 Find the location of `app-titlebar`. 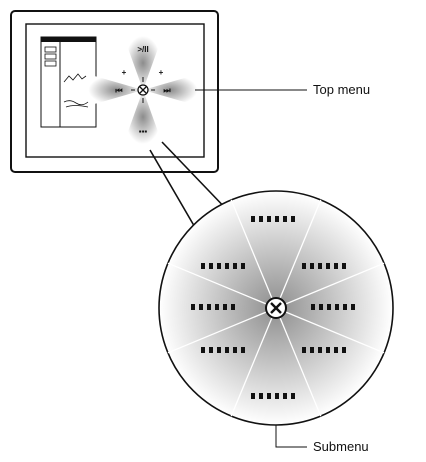

app-titlebar is located at coordinates (68, 39).